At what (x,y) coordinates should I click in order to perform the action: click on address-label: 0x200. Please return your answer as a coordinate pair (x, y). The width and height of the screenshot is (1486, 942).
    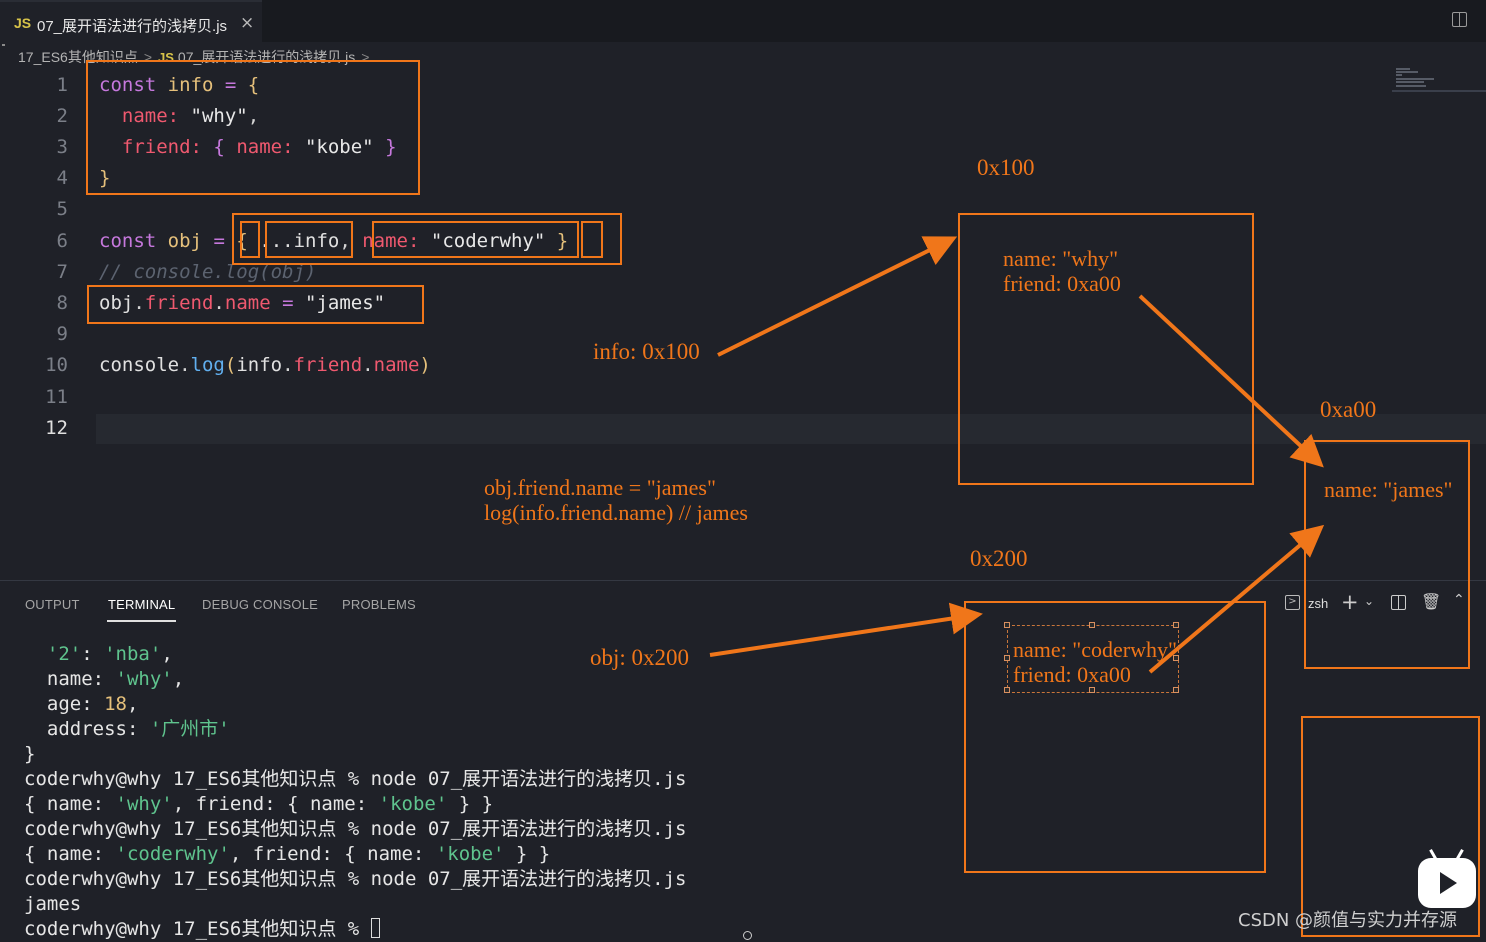
    Looking at the image, I should click on (999, 558).